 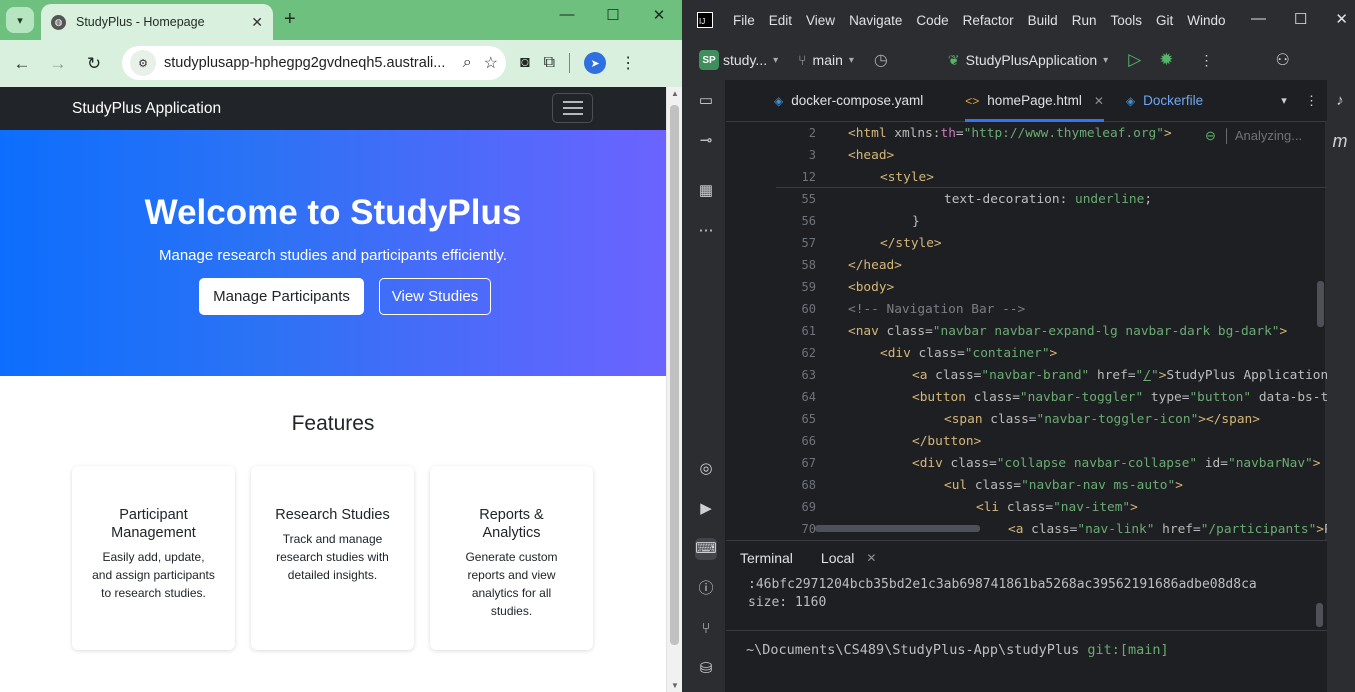 I want to click on profile-avatar: ➤, so click(x=595, y=63).